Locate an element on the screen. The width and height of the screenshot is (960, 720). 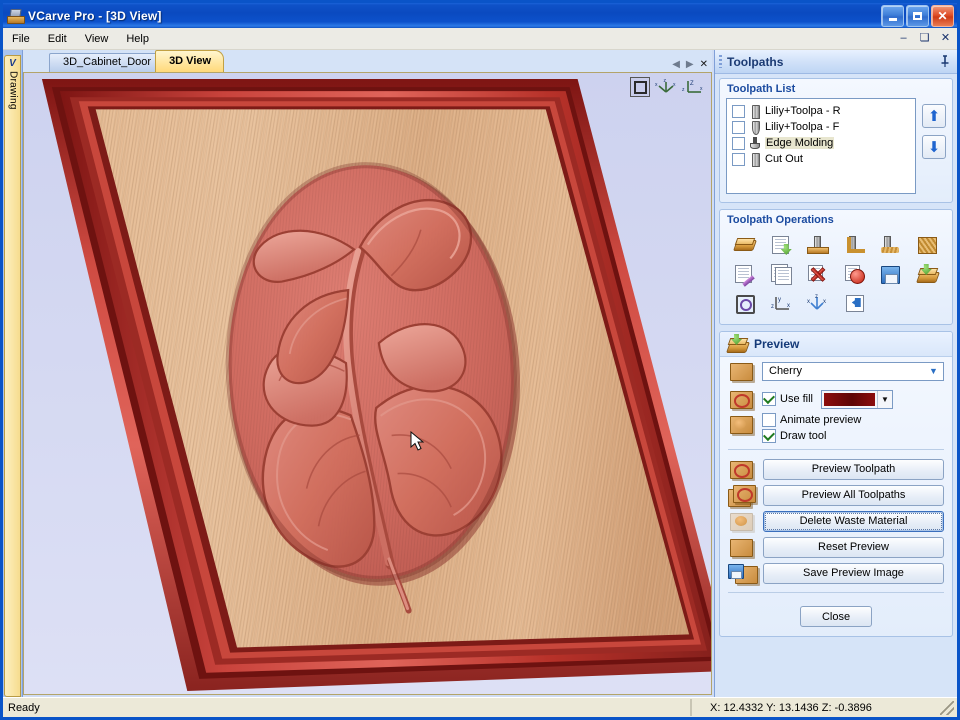
delete-toolpath-icon is located at coordinates (818, 274).